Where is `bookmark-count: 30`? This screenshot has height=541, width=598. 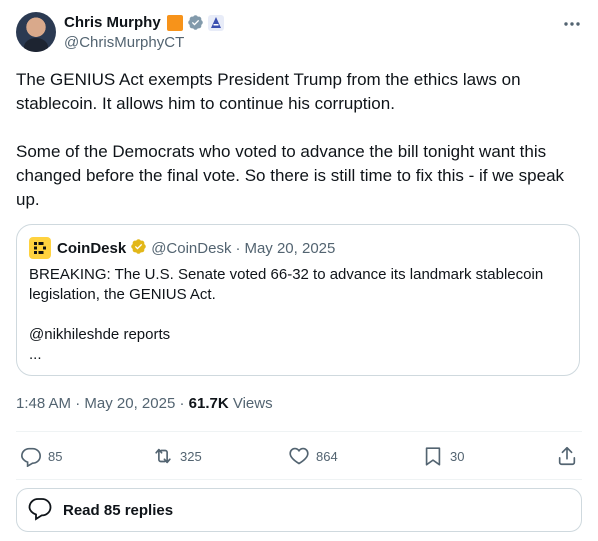
bookmark-count: 30 is located at coordinates (457, 456).